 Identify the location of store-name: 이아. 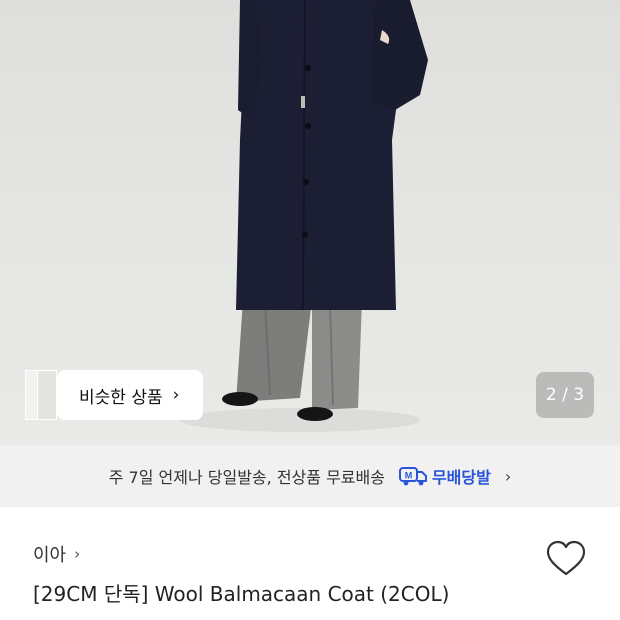
(50, 555).